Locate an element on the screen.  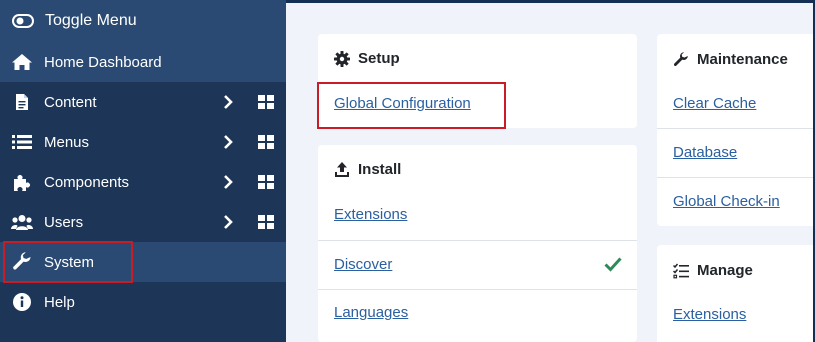
global-check-in-link: Global Check-in is located at coordinates (726, 201).